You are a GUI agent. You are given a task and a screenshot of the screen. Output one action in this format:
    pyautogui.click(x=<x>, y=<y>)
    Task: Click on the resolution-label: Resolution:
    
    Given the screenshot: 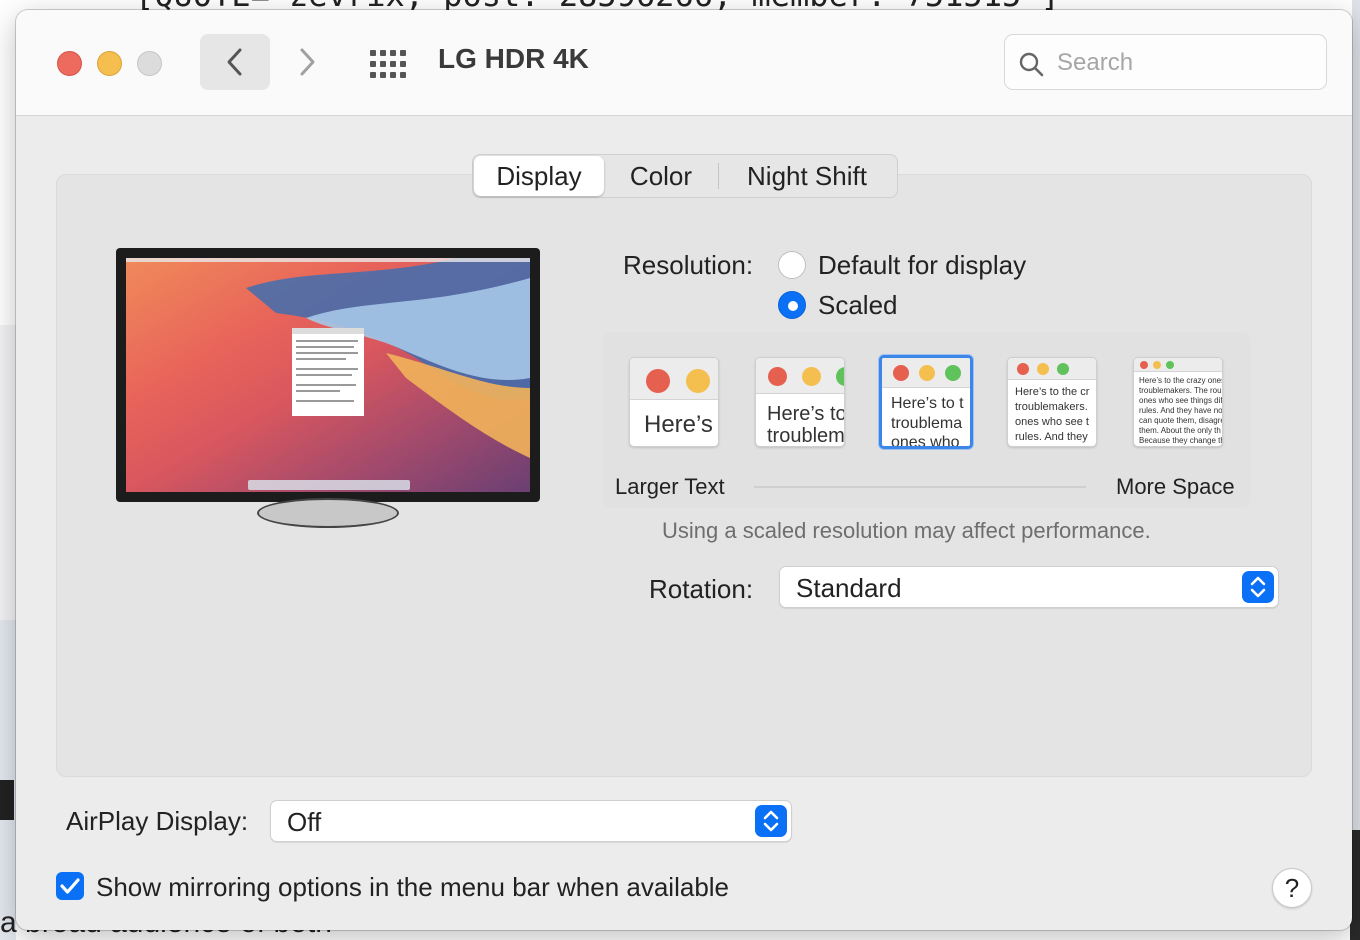 What is the action you would take?
    pyautogui.click(x=688, y=265)
    